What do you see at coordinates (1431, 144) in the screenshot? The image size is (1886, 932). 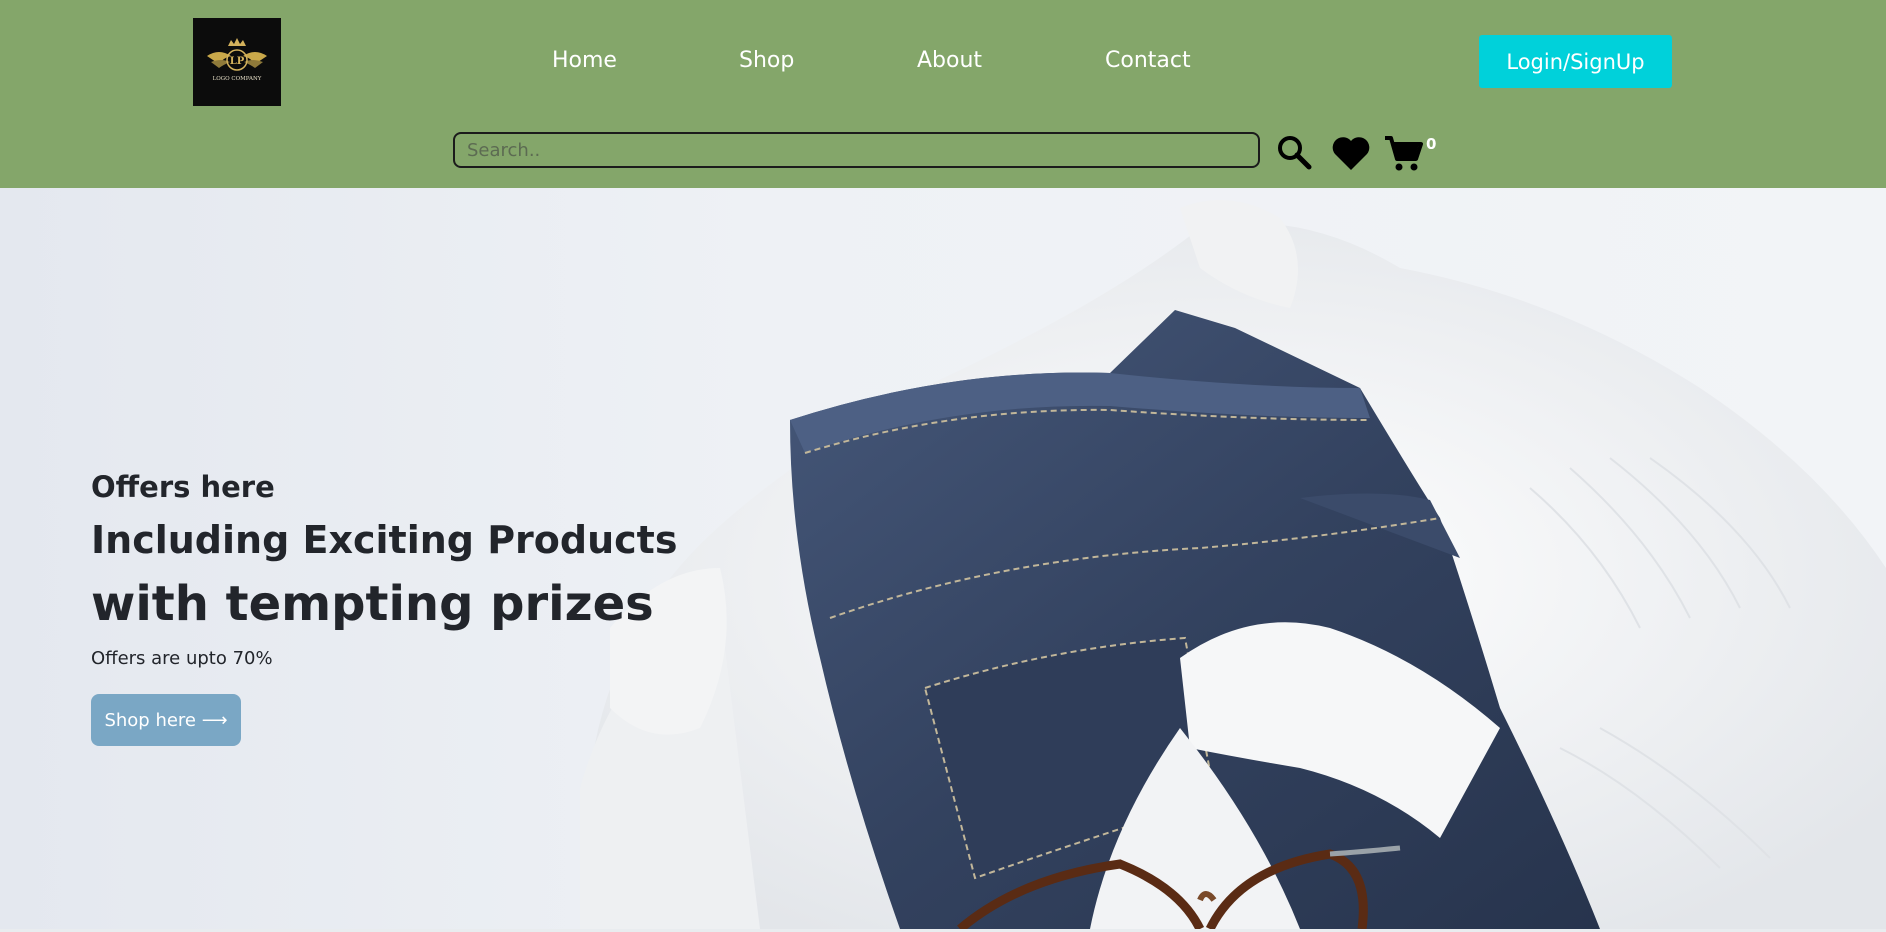 I see `cart-count-badge: 0` at bounding box center [1431, 144].